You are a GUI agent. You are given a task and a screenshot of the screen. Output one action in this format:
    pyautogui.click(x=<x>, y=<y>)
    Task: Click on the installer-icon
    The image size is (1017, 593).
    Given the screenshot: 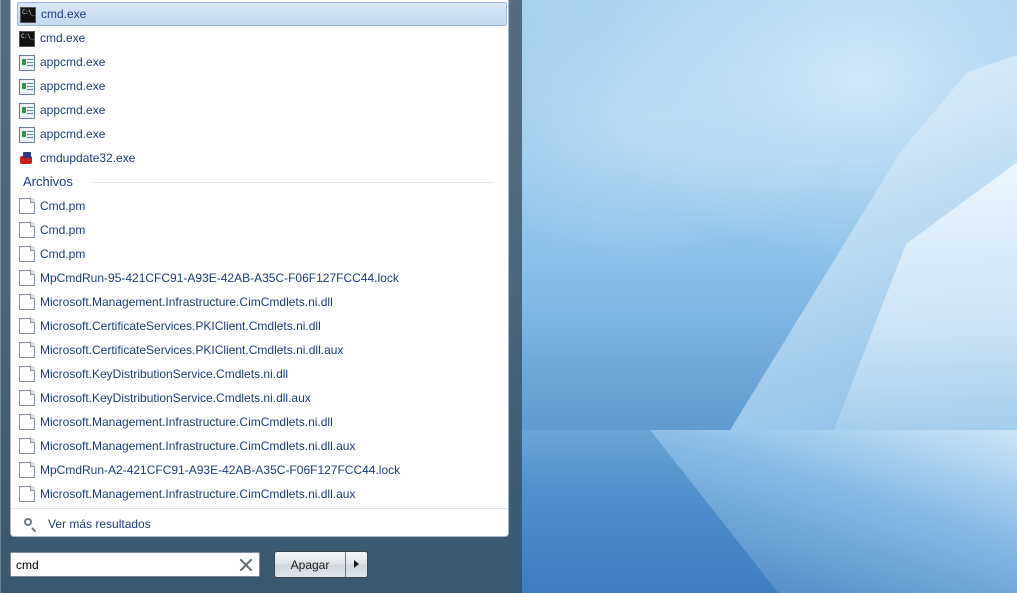 What is the action you would take?
    pyautogui.click(x=27, y=158)
    